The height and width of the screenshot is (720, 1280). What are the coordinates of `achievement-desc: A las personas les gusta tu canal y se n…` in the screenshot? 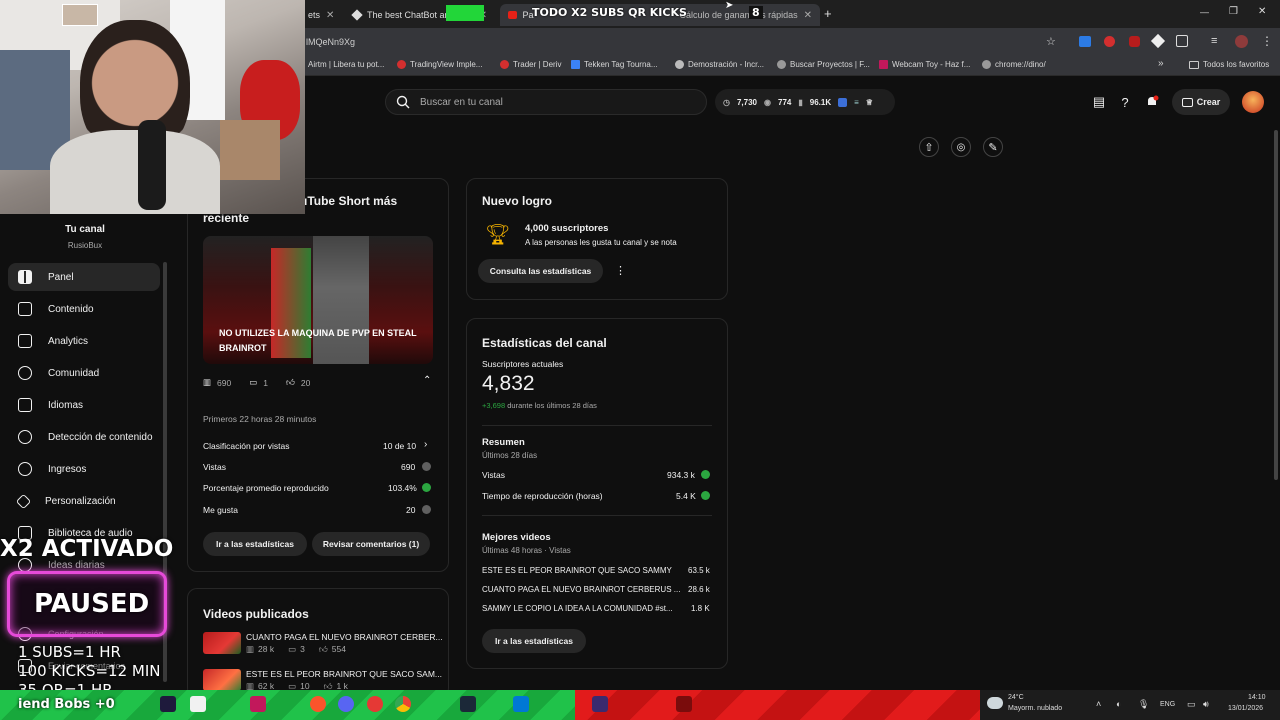 It's located at (601, 242).